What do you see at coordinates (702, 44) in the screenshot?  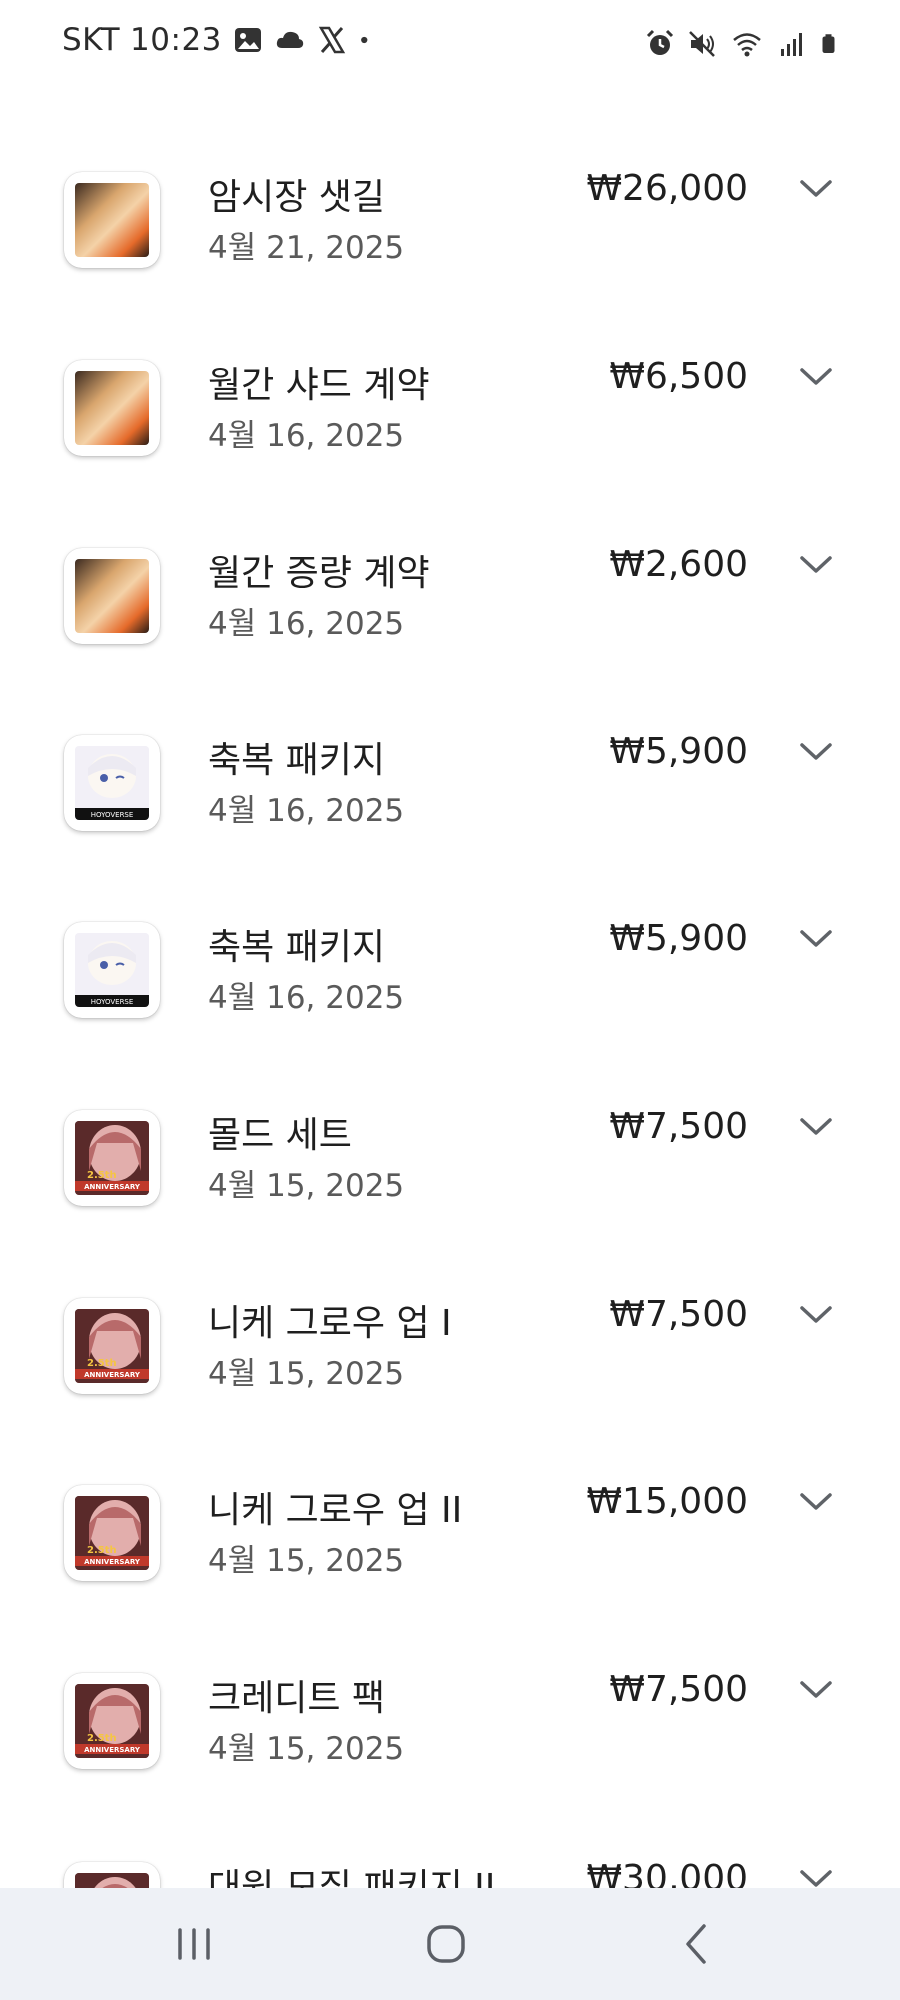 I see `mute-icon` at bounding box center [702, 44].